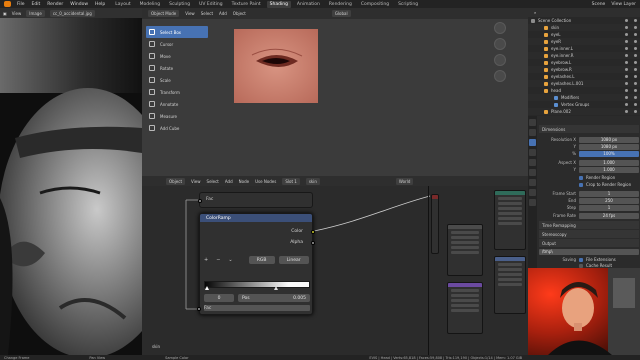 Image resolution: width=640 pixels, height=360 pixels. Describe the element at coordinates (584, 104) in the screenshot. I see `outliner-item: Vertex Groups` at that location.